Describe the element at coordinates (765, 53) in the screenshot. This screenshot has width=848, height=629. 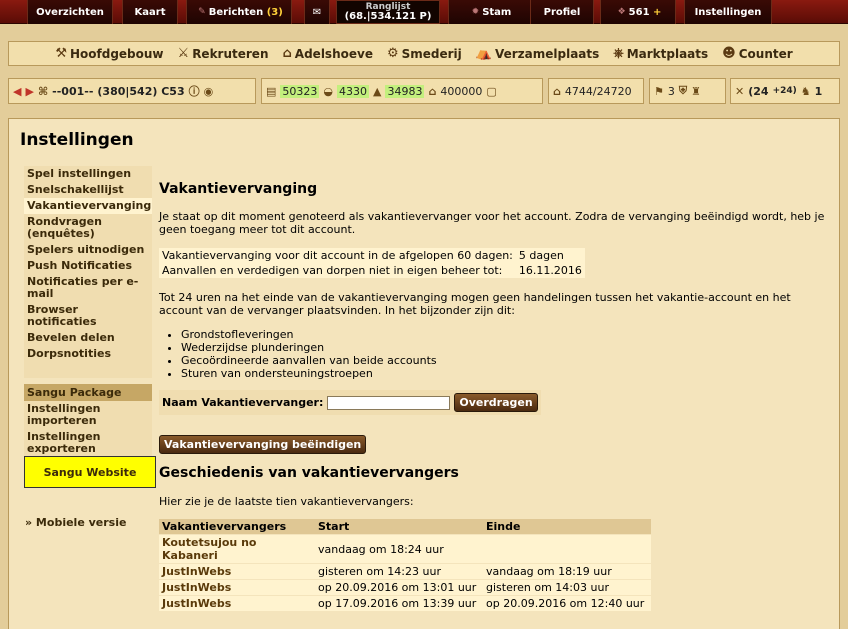
I see `building-label: Counter` at that location.